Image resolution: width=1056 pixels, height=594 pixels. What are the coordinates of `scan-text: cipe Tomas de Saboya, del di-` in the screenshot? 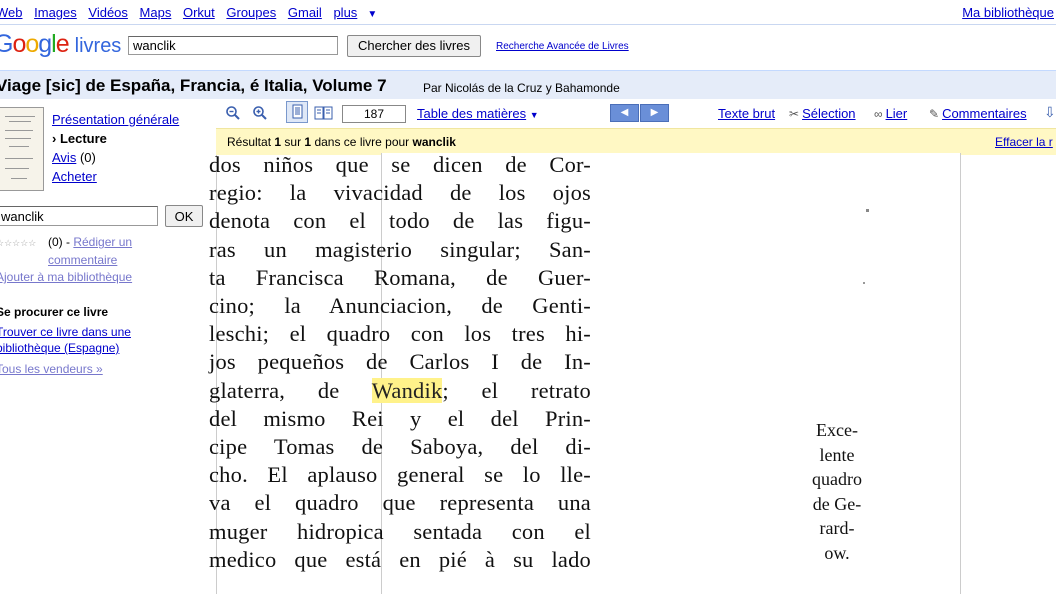 It's located at (400, 447).